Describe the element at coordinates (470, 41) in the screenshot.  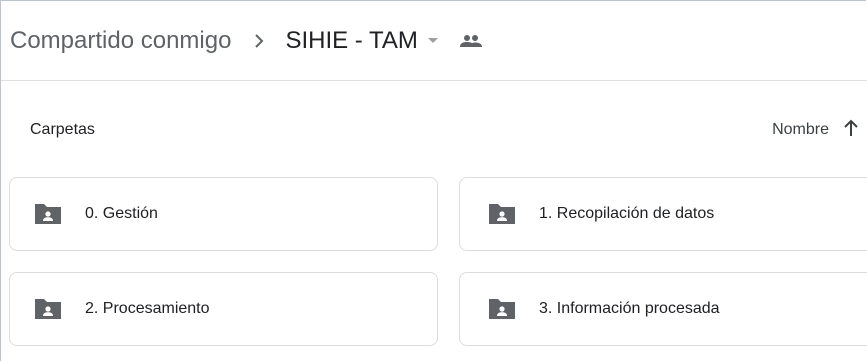
I see `people-icon` at that location.